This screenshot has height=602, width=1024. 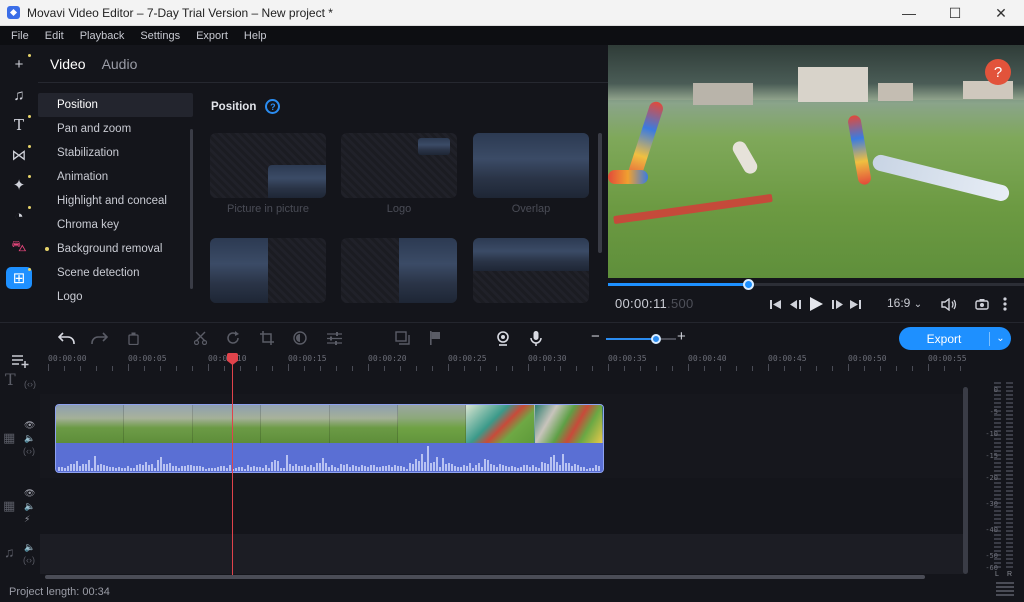 I want to click on voice-record-button, so click(x=536, y=338).